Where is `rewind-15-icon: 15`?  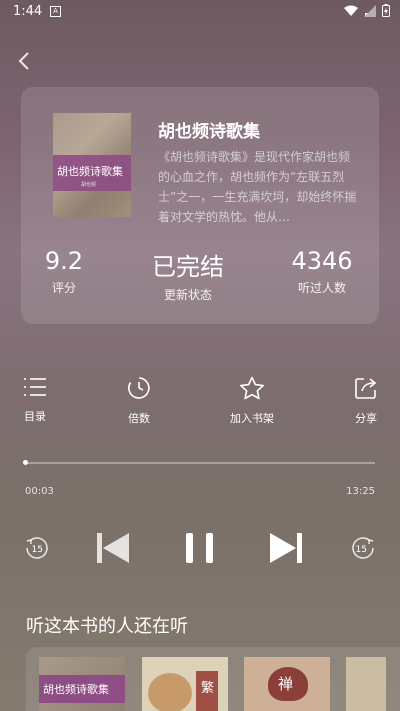 rewind-15-icon: 15 is located at coordinates (37, 548).